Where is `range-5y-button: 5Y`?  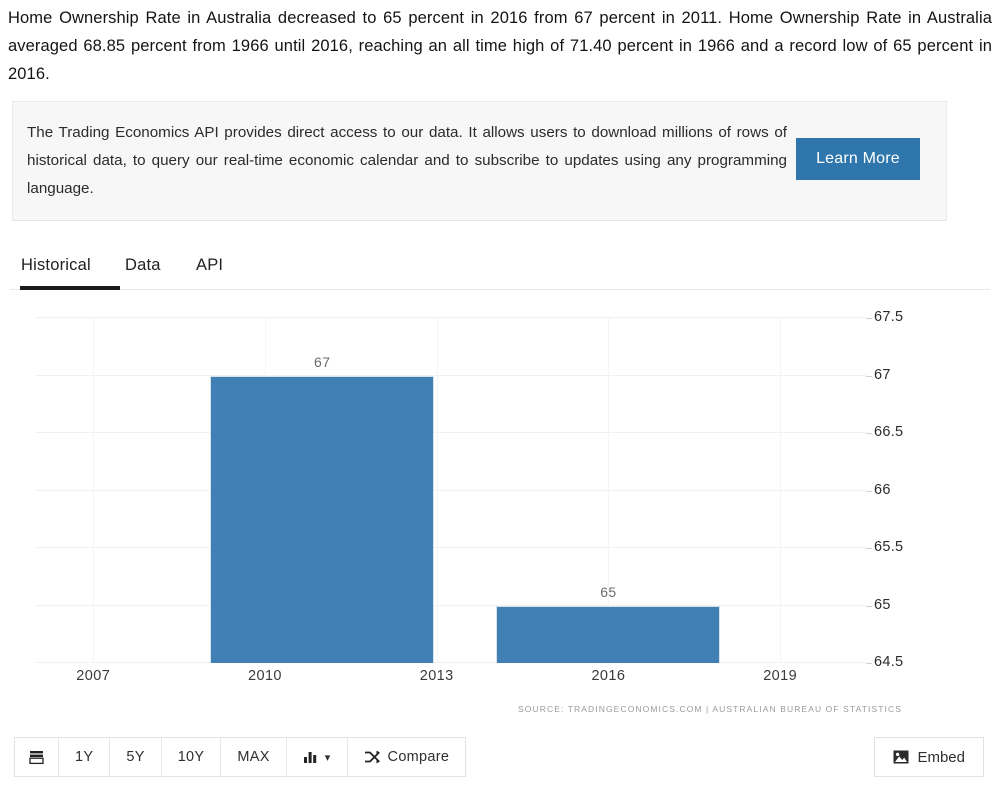 range-5y-button: 5Y is located at coordinates (136, 757).